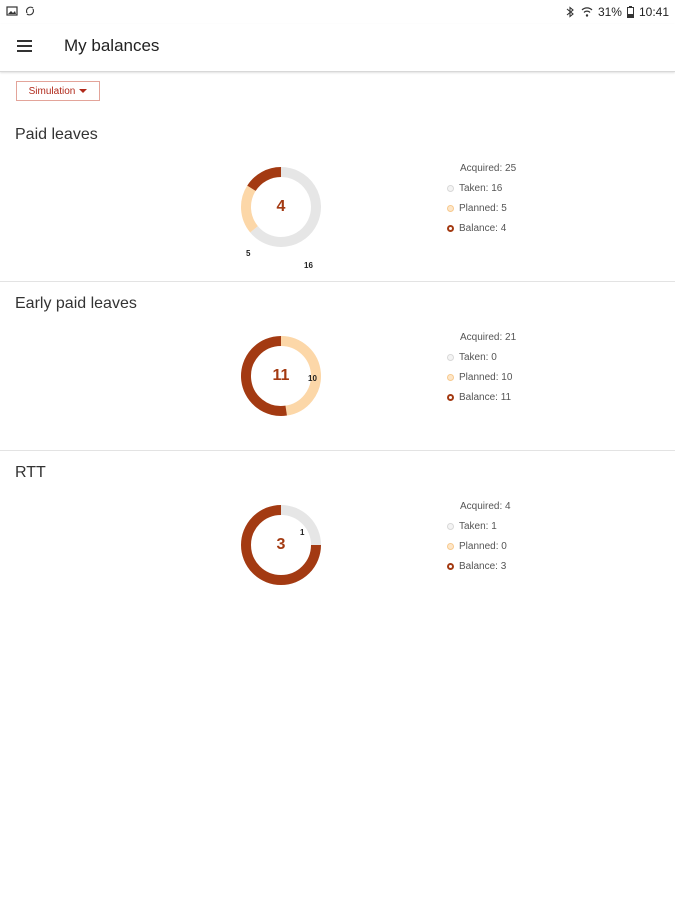 This screenshot has height=900, width=675. I want to click on legend-balance: Balance: 3, so click(479, 566).